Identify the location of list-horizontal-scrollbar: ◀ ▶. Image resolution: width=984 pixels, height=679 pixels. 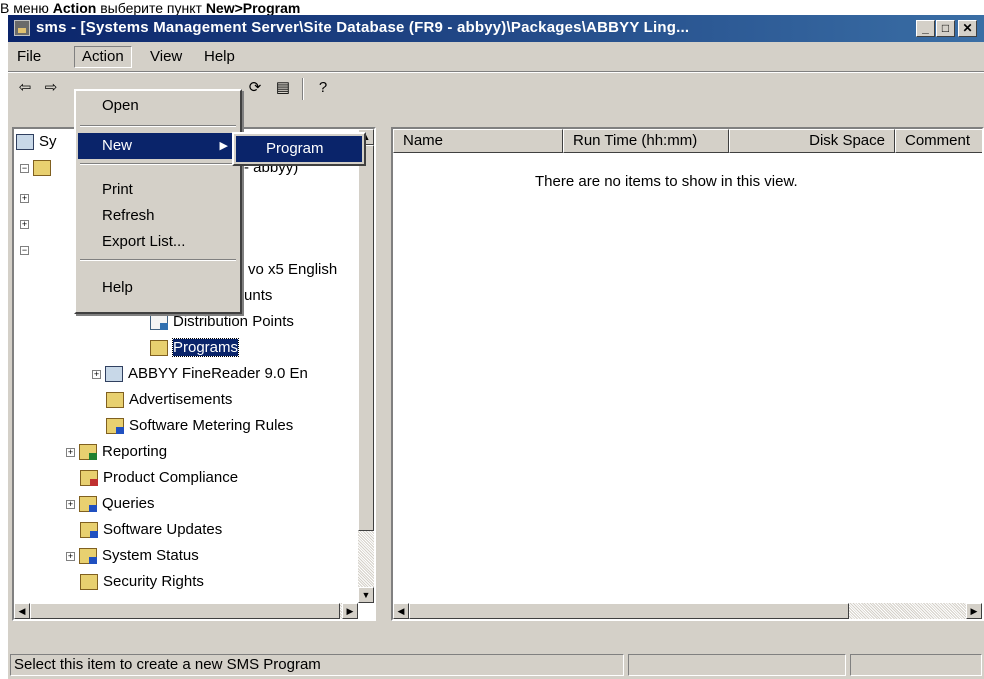
(687, 611).